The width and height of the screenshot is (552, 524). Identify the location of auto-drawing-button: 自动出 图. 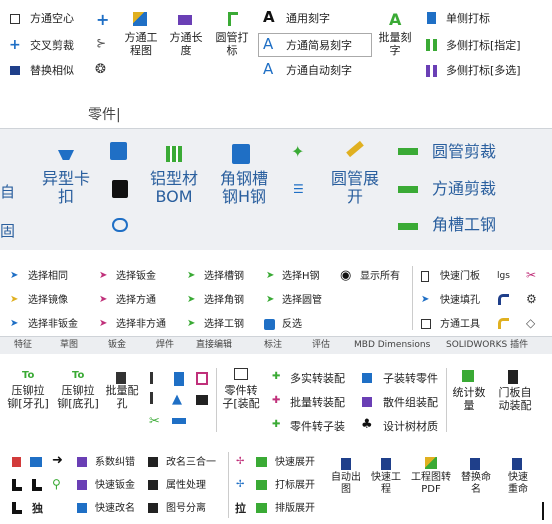
(346, 484).